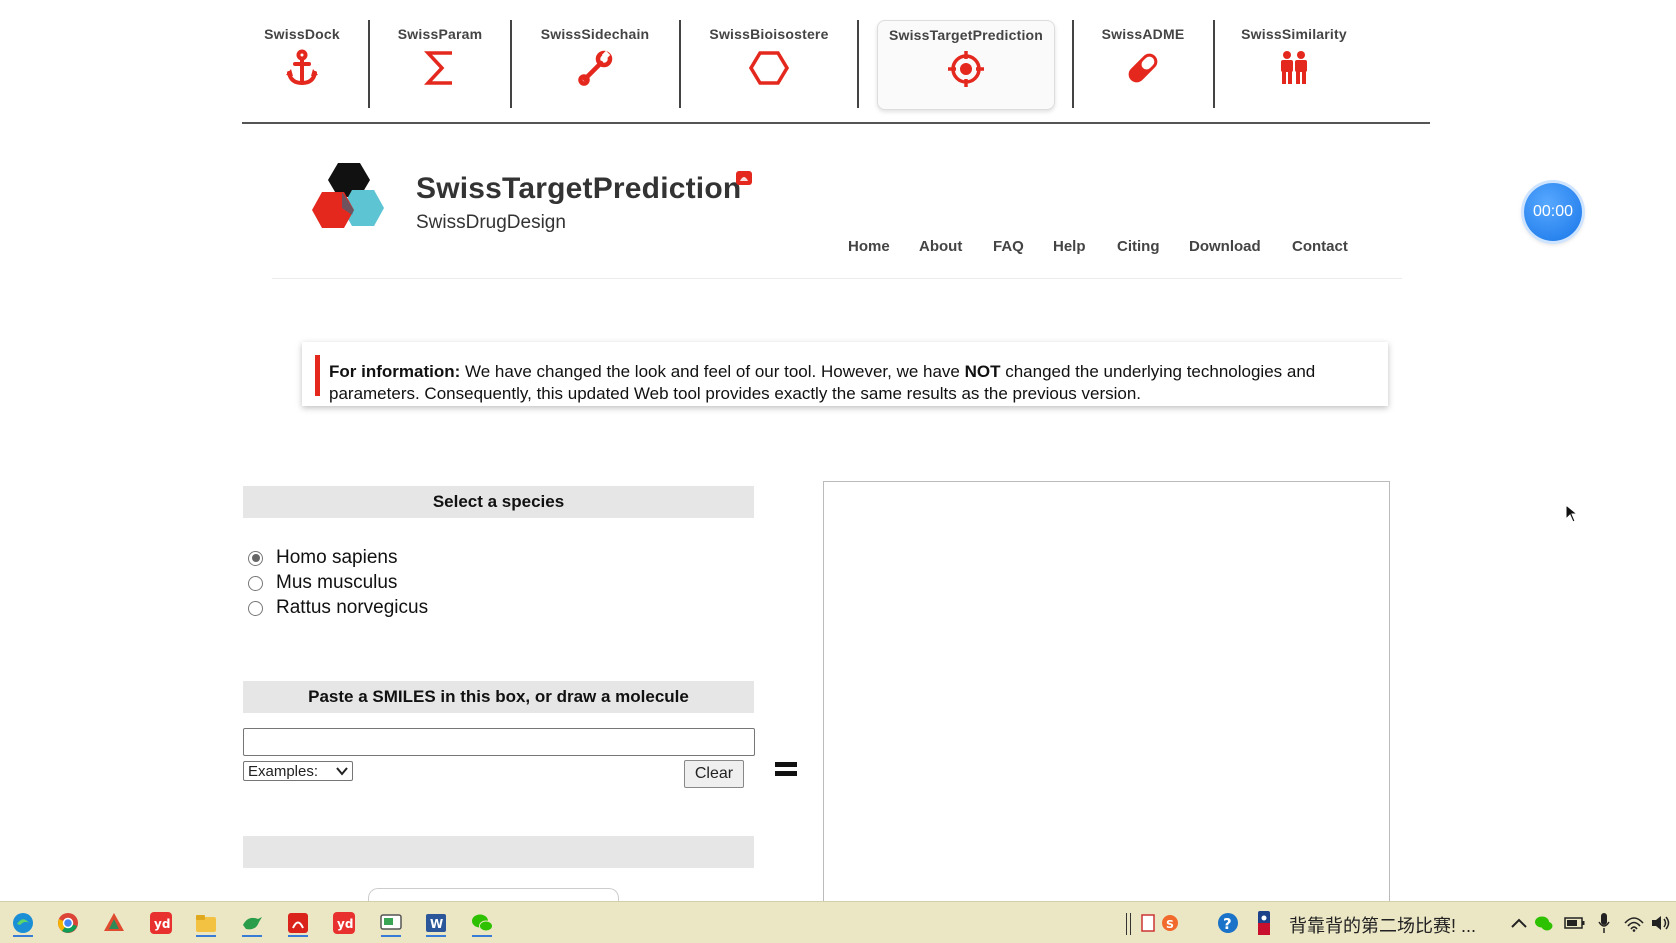 The height and width of the screenshot is (943, 1676). What do you see at coordinates (714, 774) in the screenshot?
I see `clear-button: Clear` at bounding box center [714, 774].